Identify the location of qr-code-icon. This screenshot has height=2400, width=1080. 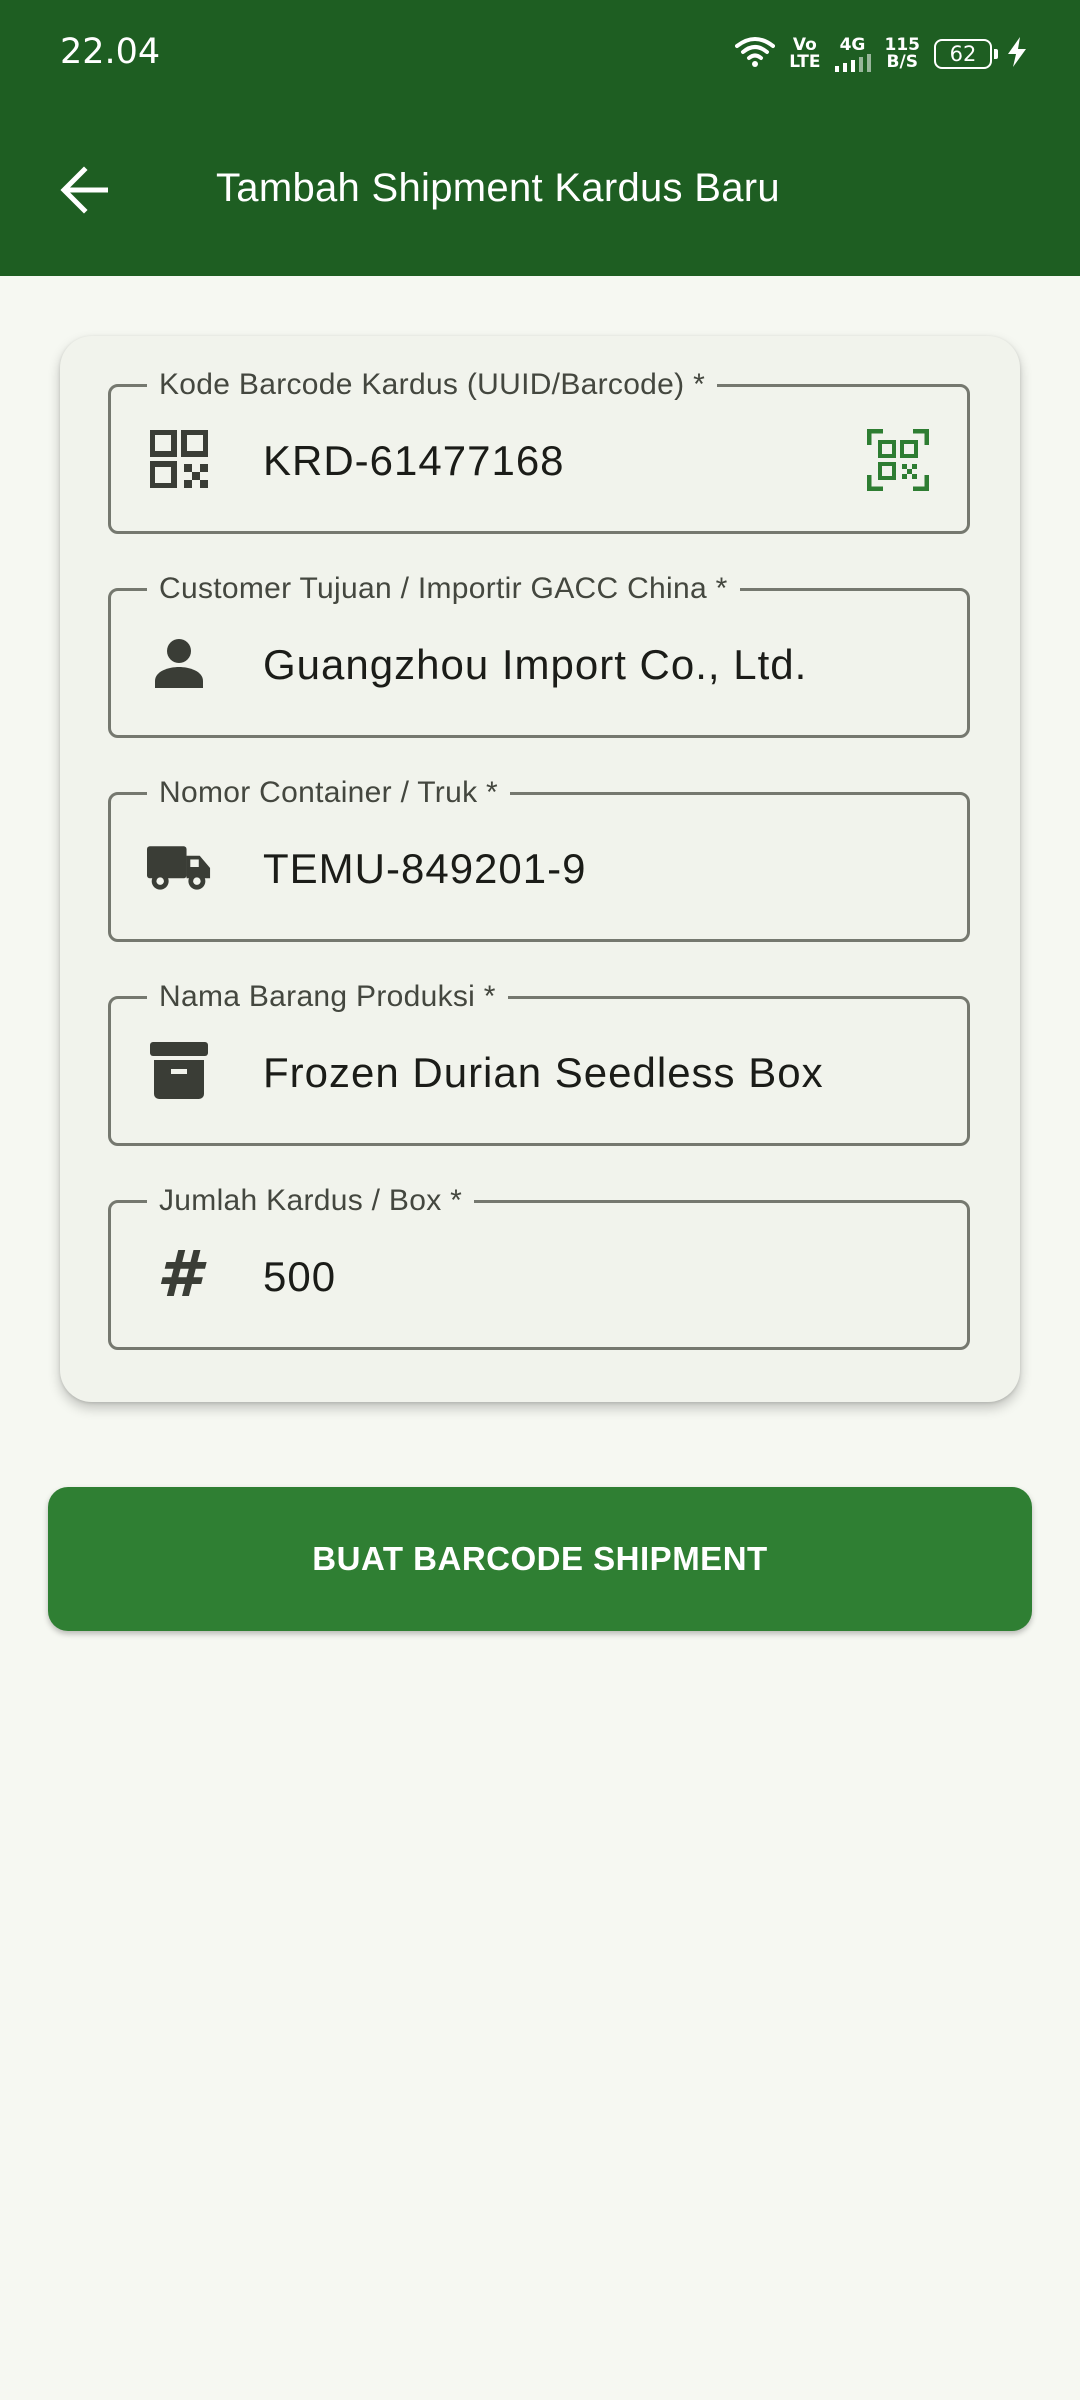
(179, 459).